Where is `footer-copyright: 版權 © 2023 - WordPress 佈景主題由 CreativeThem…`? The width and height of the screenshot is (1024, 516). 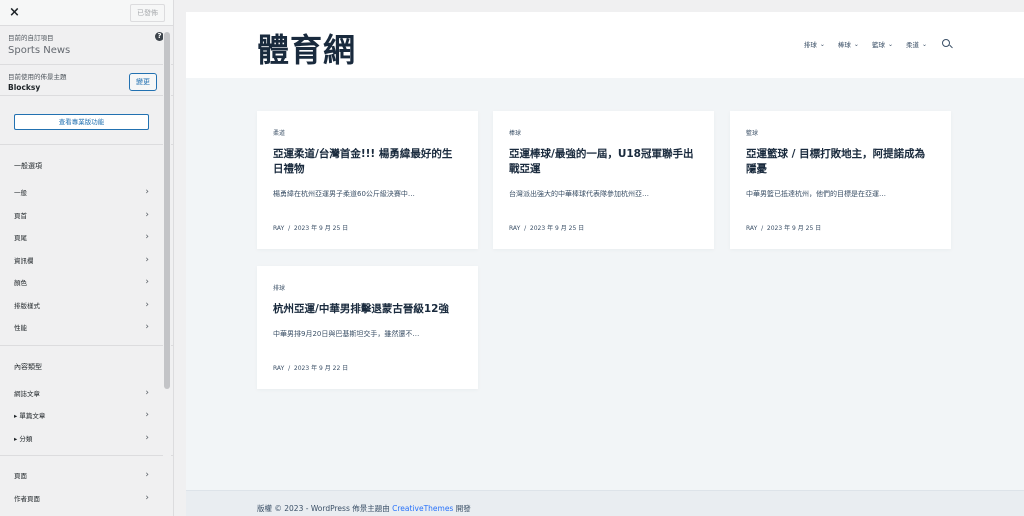 footer-copyright: 版權 © 2023 - WordPress 佈景主題由 CreativeThem… is located at coordinates (364, 508).